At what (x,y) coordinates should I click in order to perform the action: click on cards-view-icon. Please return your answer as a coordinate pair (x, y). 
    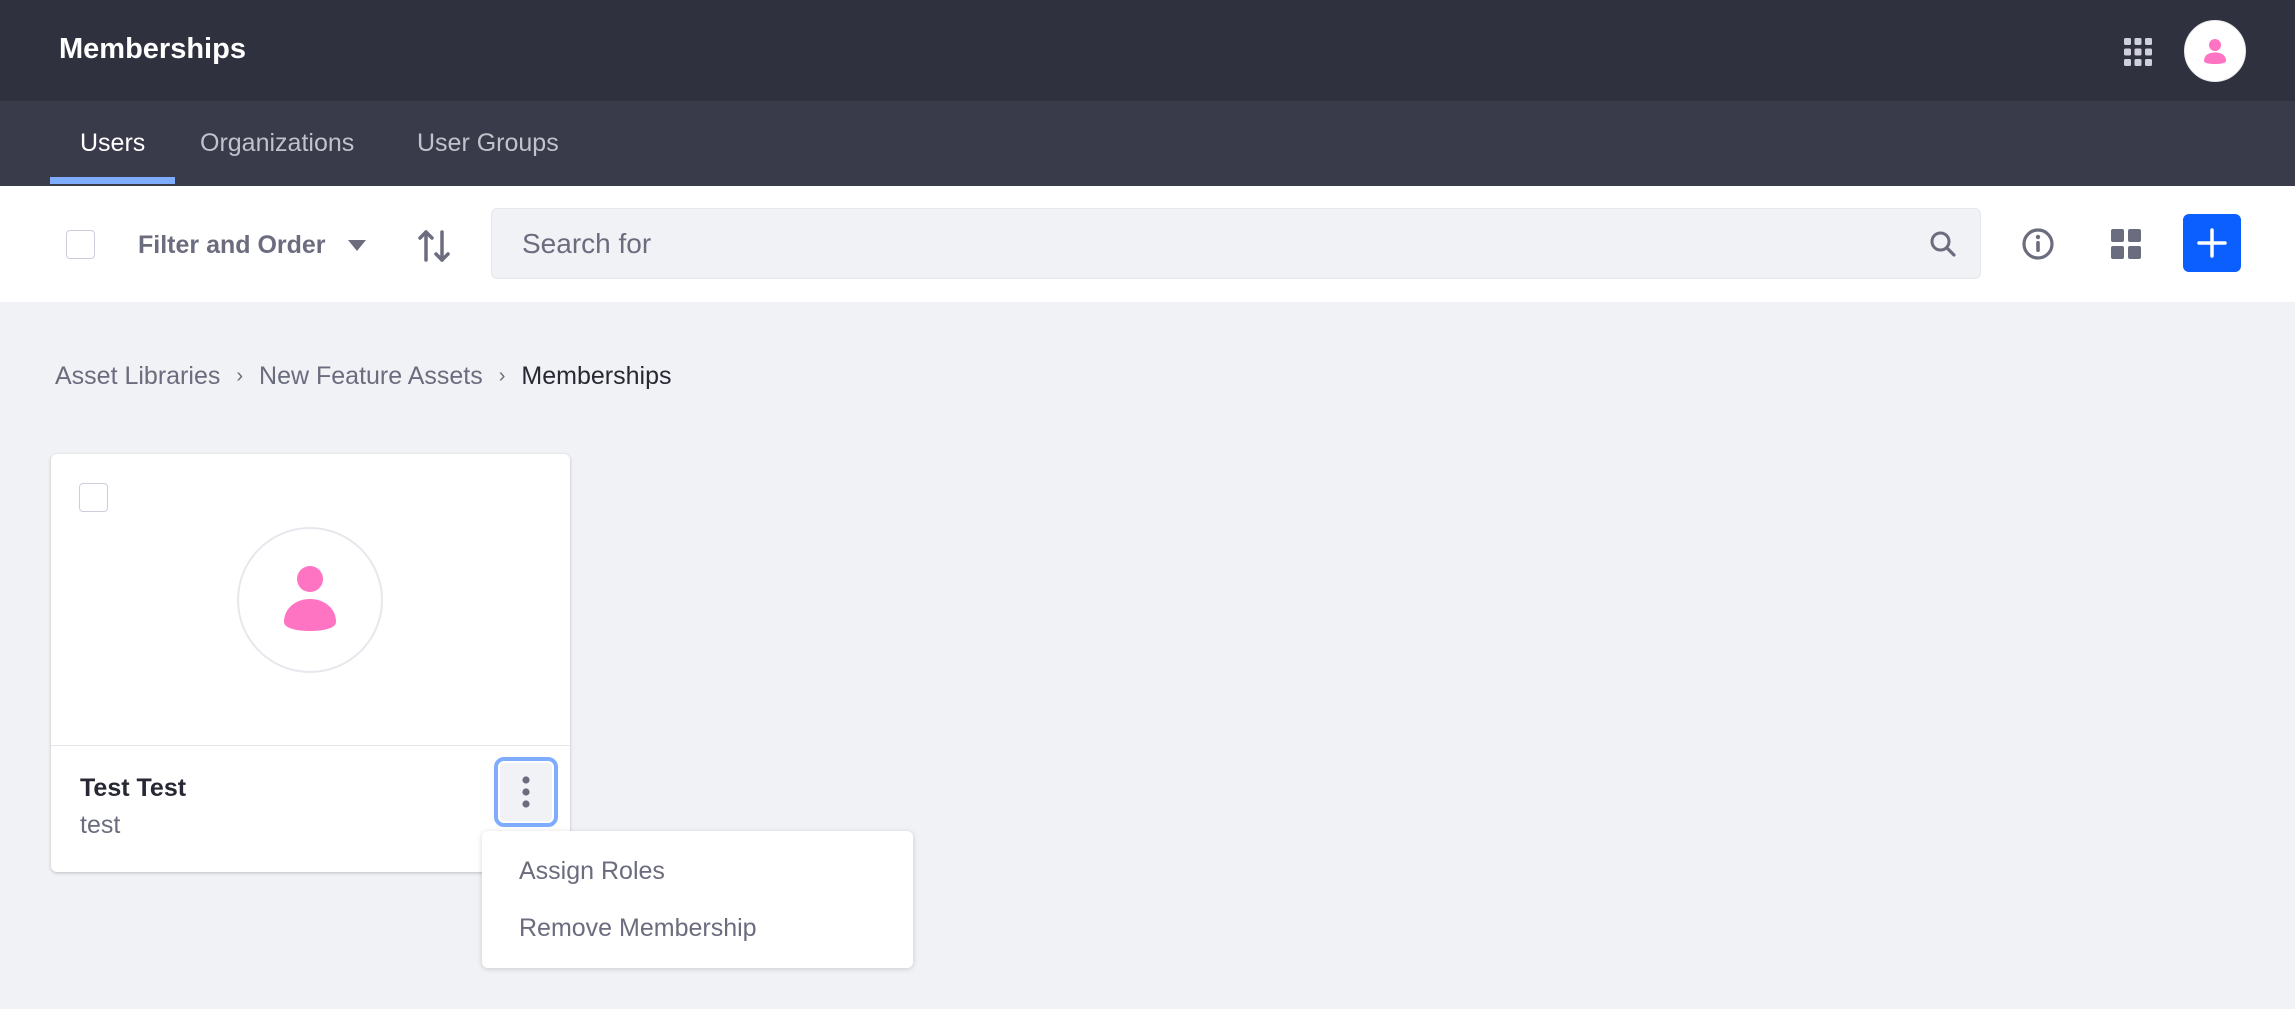
    Looking at the image, I should click on (2126, 244).